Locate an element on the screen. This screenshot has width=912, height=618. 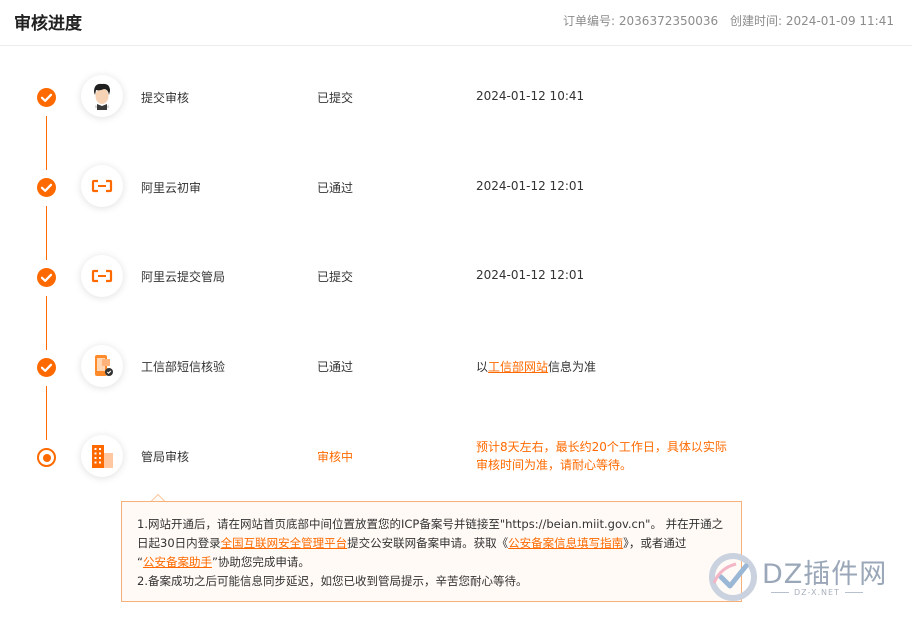
order-number: 订单编号: 2036372350036 is located at coordinates (641, 21).